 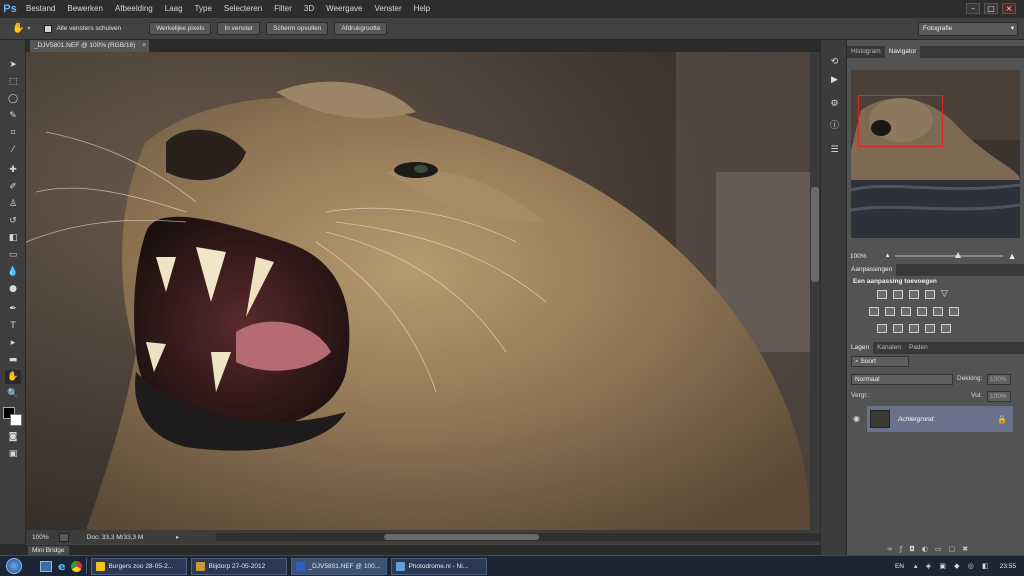 What do you see at coordinates (991, 8) in the screenshot?
I see `maximize-button: □` at bounding box center [991, 8].